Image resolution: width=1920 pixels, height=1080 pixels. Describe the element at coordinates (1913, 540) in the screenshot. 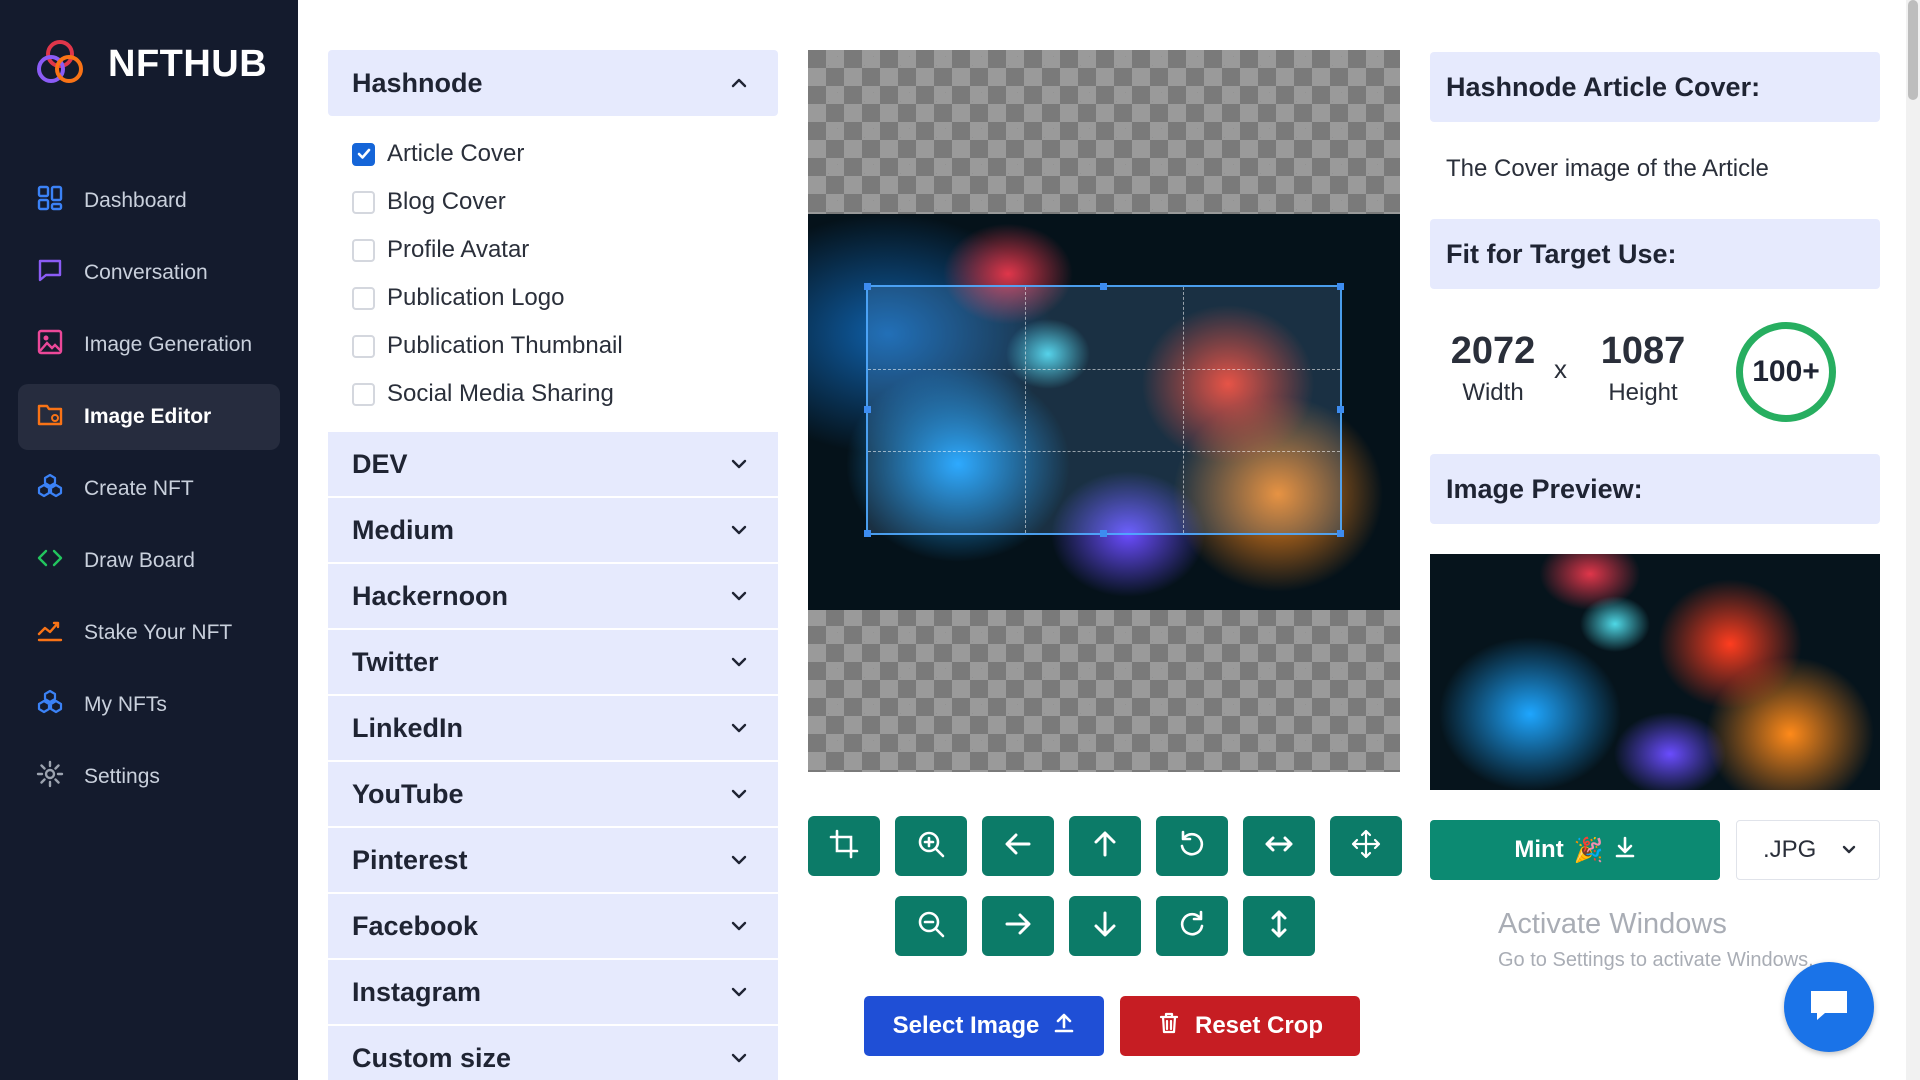

I see `page-scrollbar` at that location.